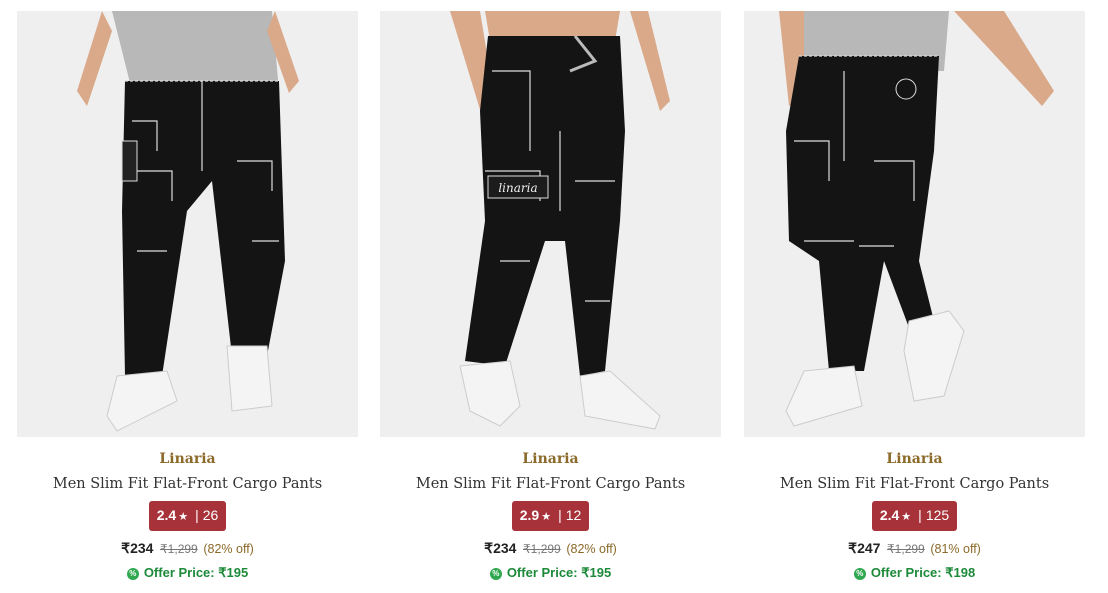  What do you see at coordinates (914, 516) in the screenshot?
I see `rating-badge: 2.4 ★ | 125` at bounding box center [914, 516].